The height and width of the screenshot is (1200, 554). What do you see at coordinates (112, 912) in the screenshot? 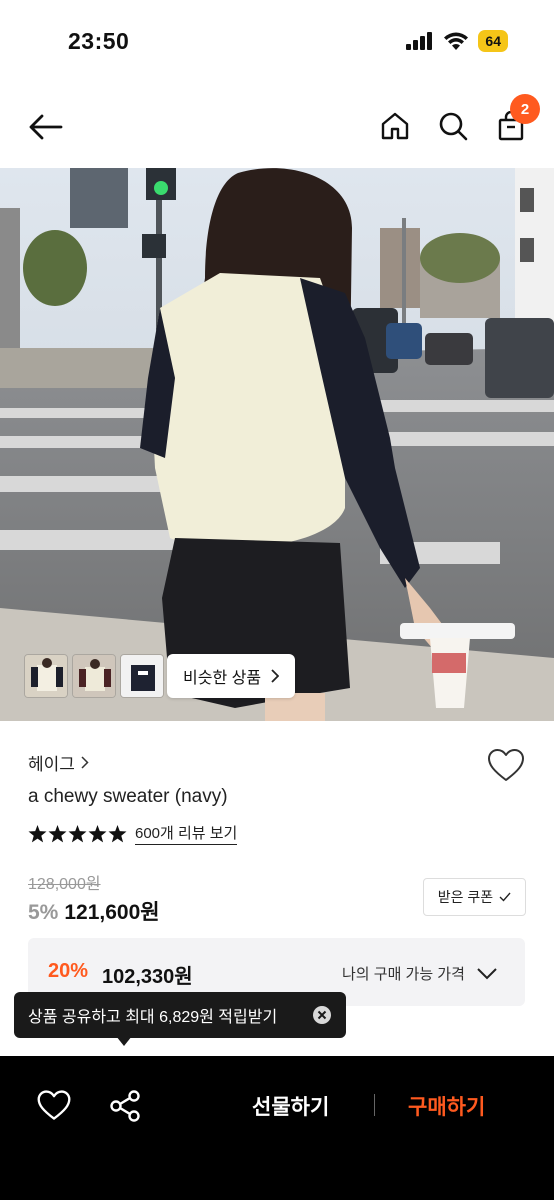
I see `sale-price: 121,600원` at bounding box center [112, 912].